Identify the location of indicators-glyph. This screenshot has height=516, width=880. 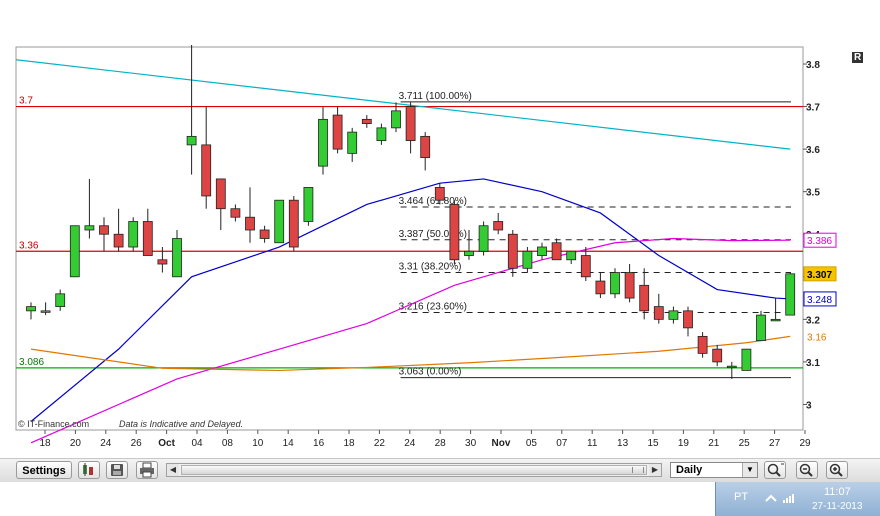
(88, 469).